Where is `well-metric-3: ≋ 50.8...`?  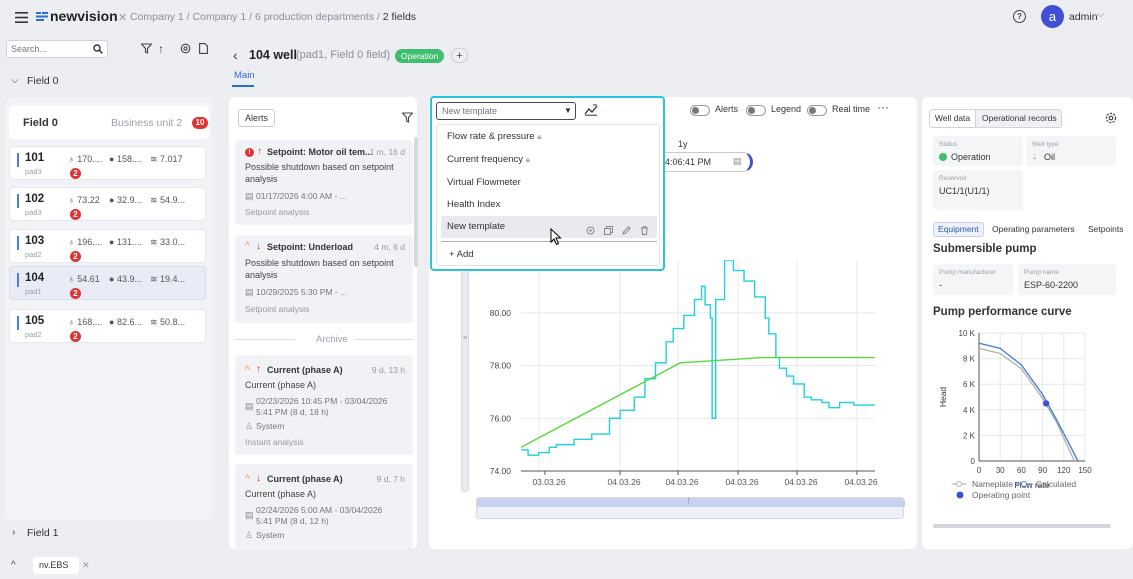
well-metric-3: ≋ 50.8... is located at coordinates (167, 322).